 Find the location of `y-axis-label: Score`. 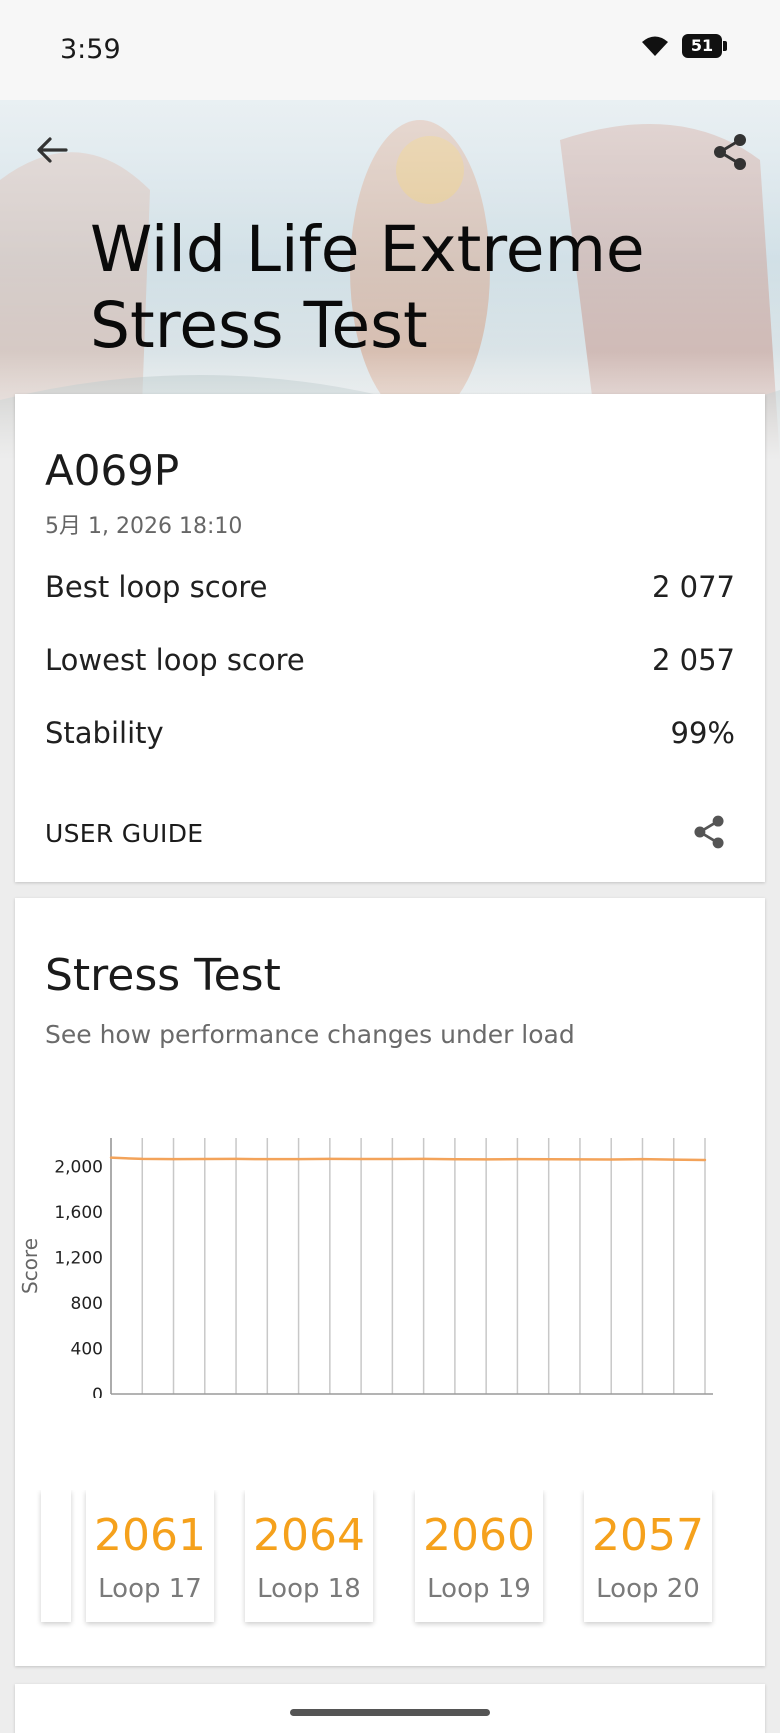

y-axis-label: Score is located at coordinates (30, 1266).